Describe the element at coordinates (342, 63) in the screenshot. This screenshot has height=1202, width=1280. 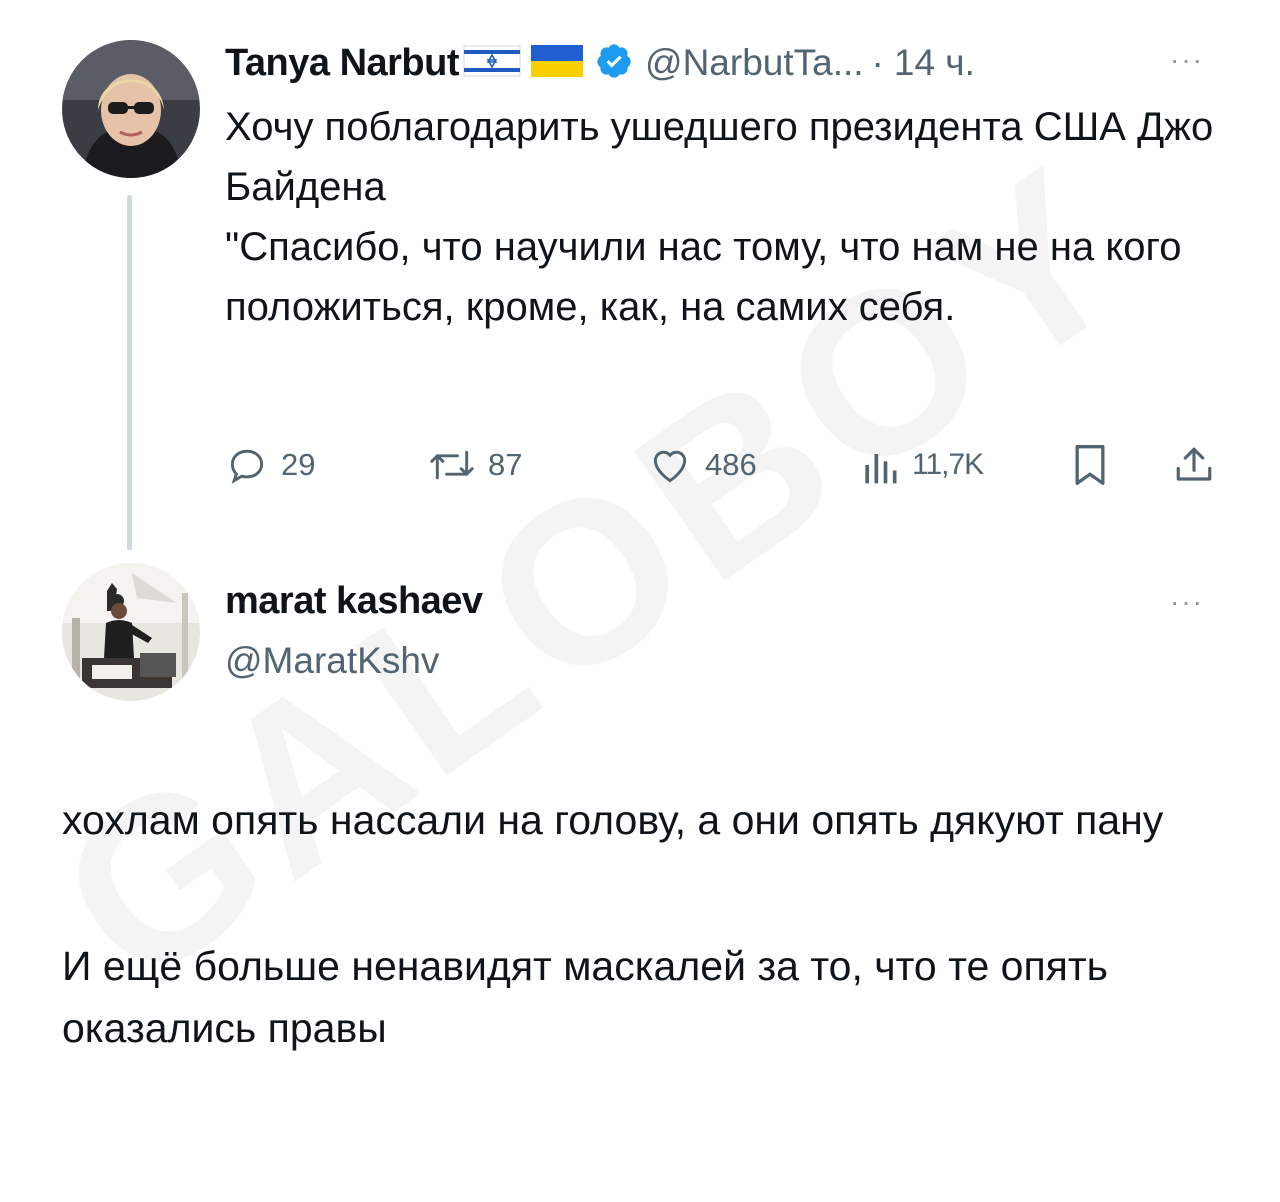
I see `author-name: Tanya Narbut` at that location.